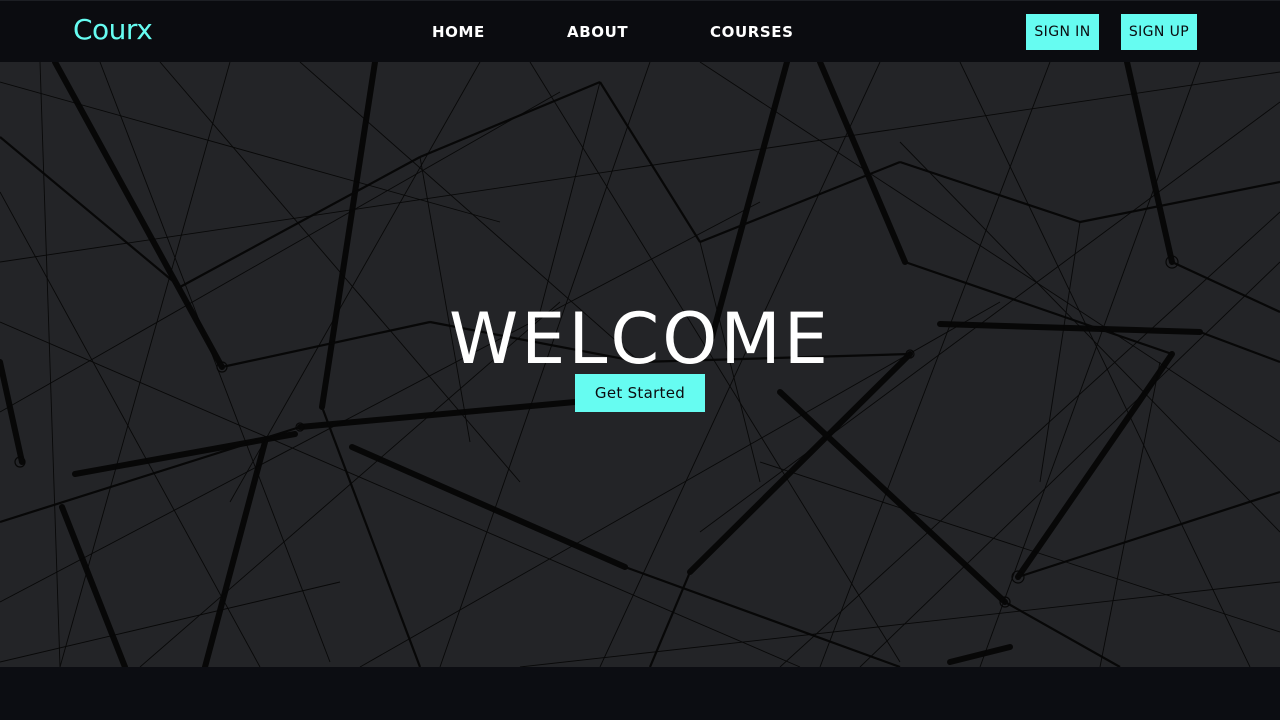 The height and width of the screenshot is (720, 1280). Describe the element at coordinates (640, 393) in the screenshot. I see `get-started-button: Get Started` at that location.